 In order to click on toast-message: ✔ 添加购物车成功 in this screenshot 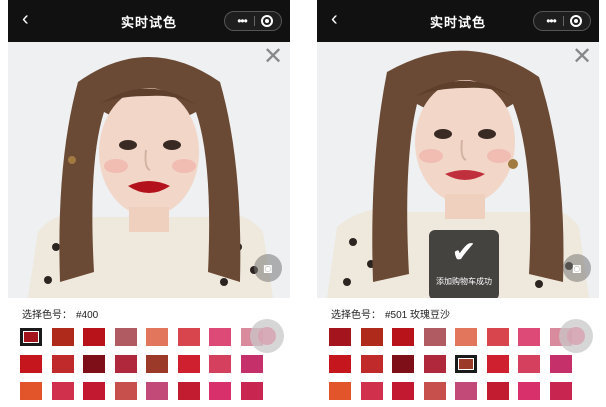, I will do `click(464, 264)`.